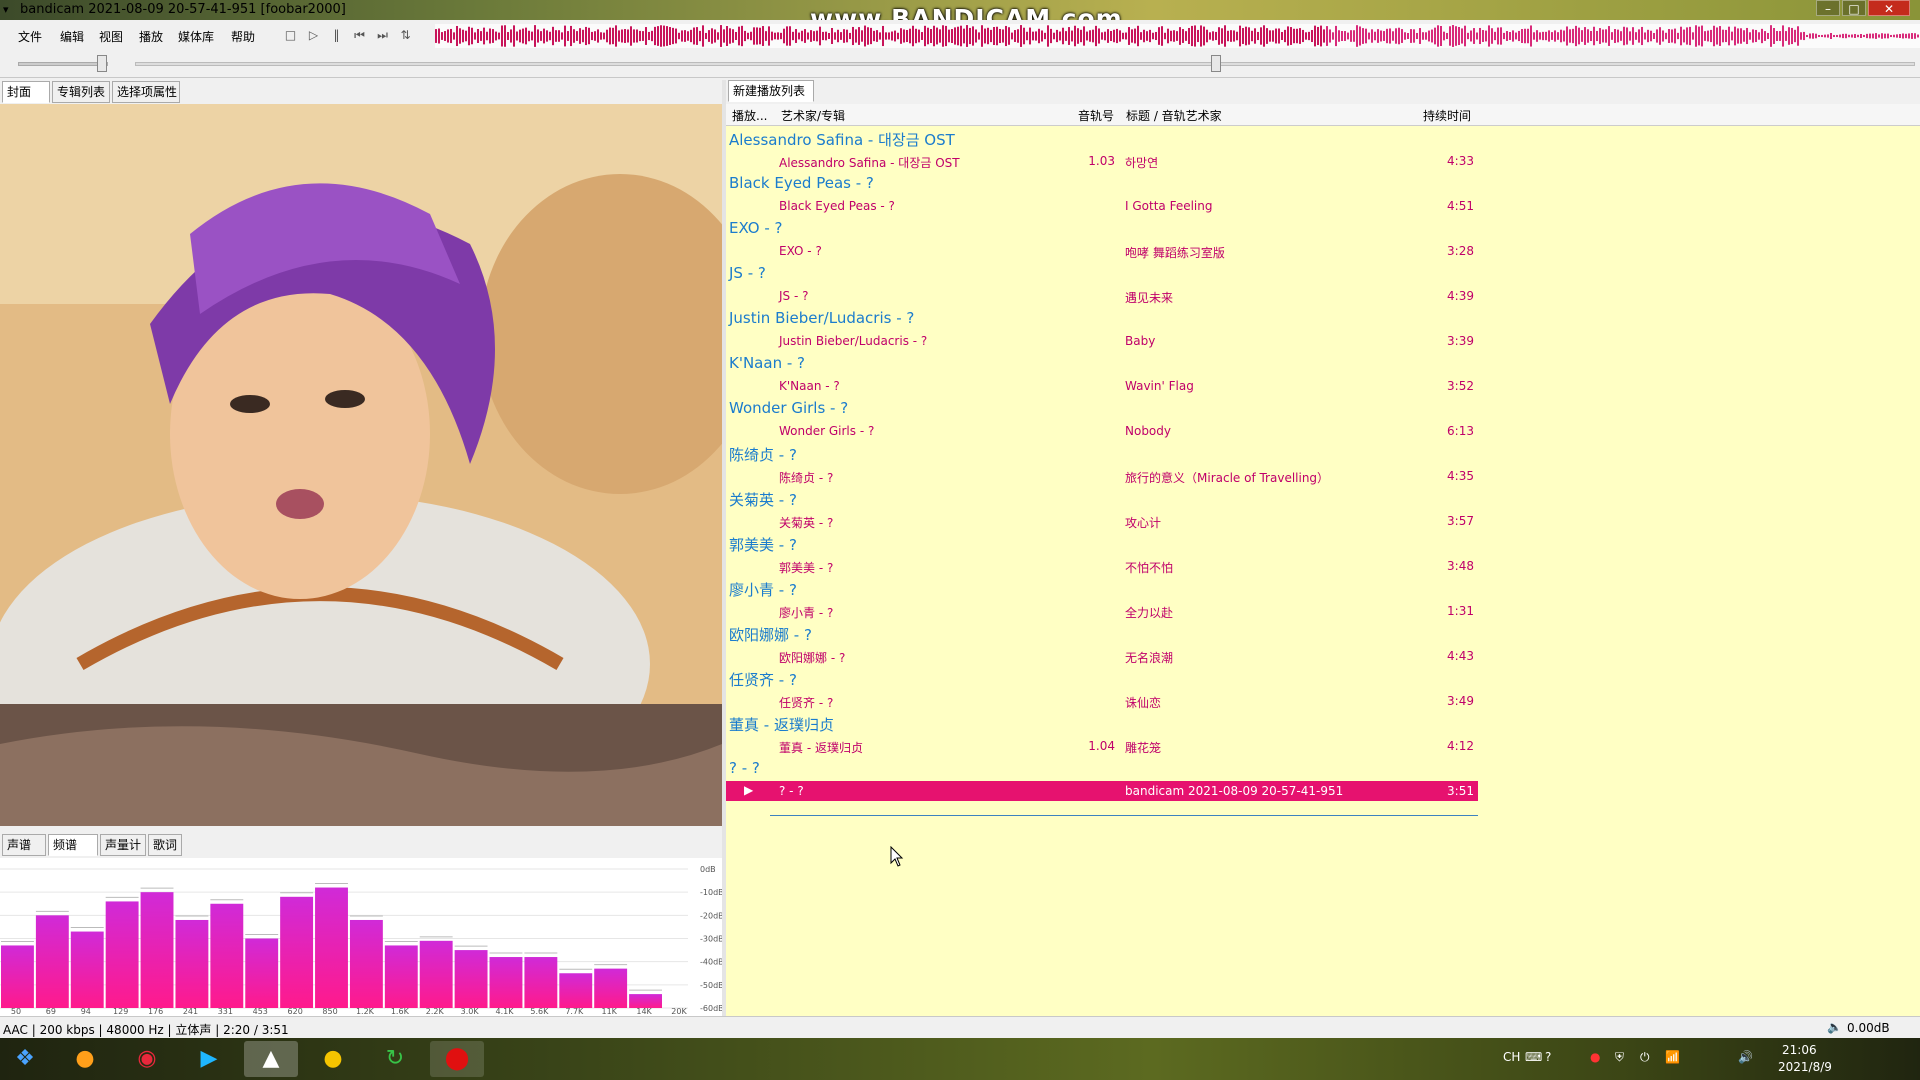 This screenshot has width=1920, height=1080. I want to click on cell-artist-album: Alessandro Safina - 대장금 OST, so click(869, 163).